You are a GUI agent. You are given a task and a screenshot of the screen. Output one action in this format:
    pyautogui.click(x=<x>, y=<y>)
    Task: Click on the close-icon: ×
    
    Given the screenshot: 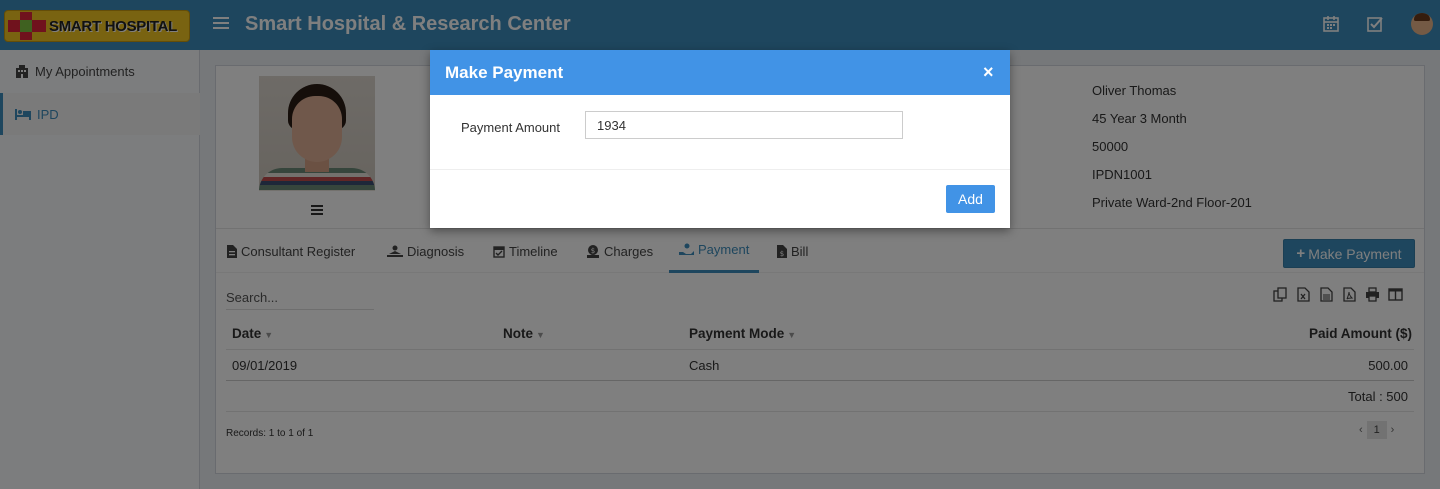 What is the action you would take?
    pyautogui.click(x=988, y=72)
    